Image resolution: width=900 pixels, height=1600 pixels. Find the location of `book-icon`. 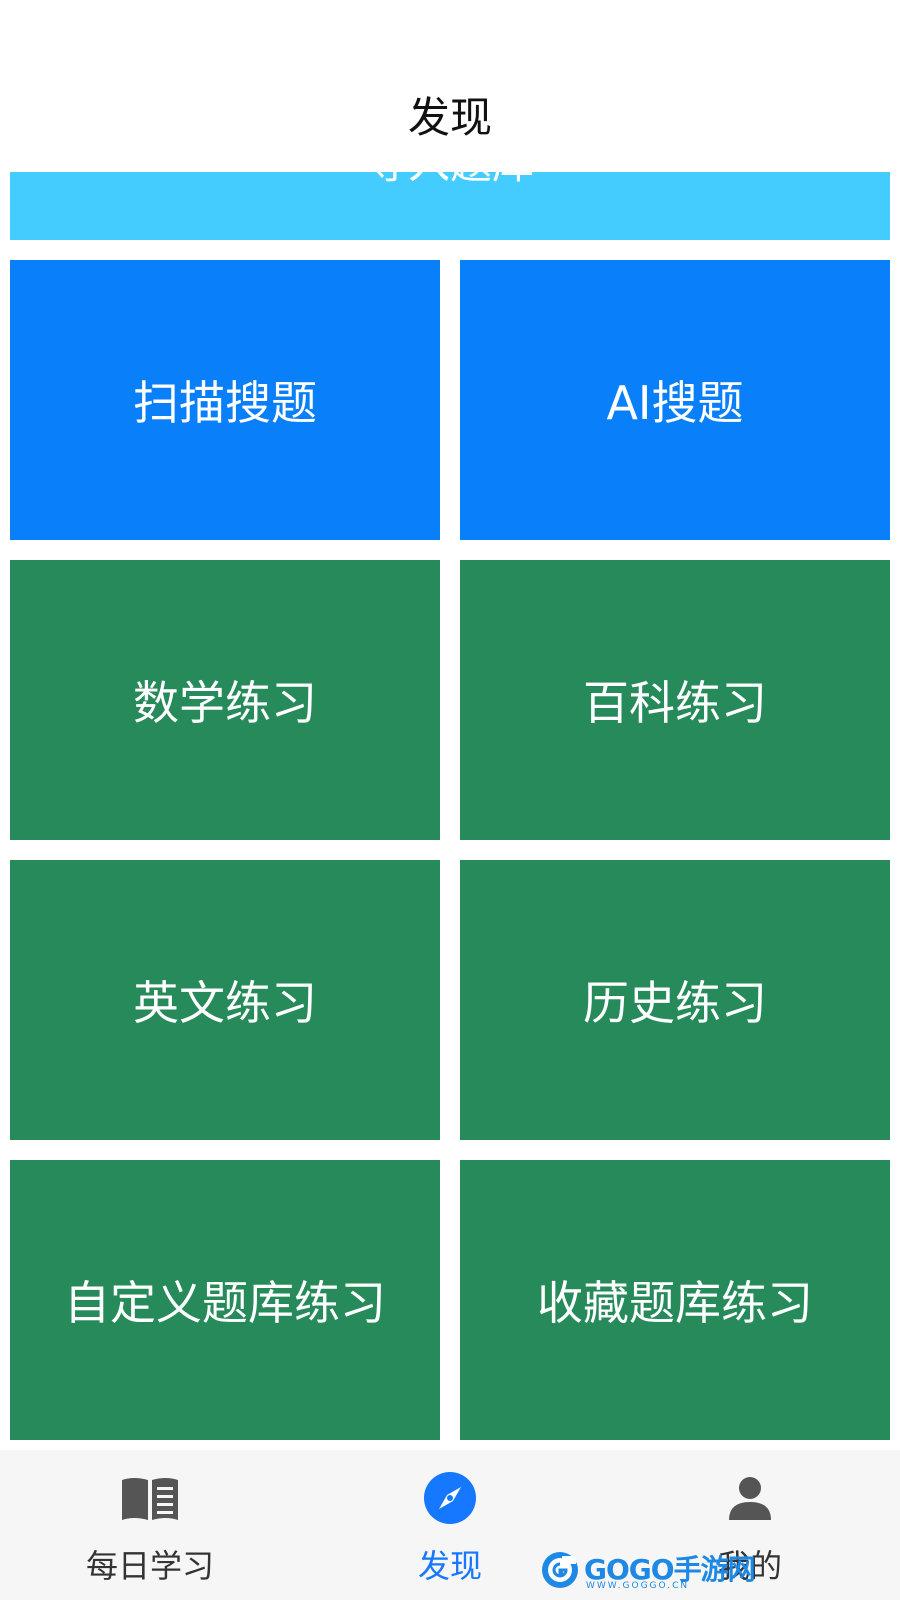

book-icon is located at coordinates (150, 1498).